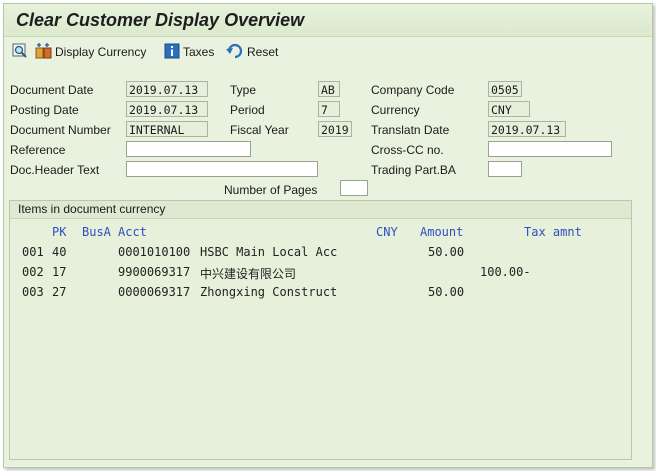  Describe the element at coordinates (442, 232) in the screenshot. I see `column-header-amount: Amount` at that location.